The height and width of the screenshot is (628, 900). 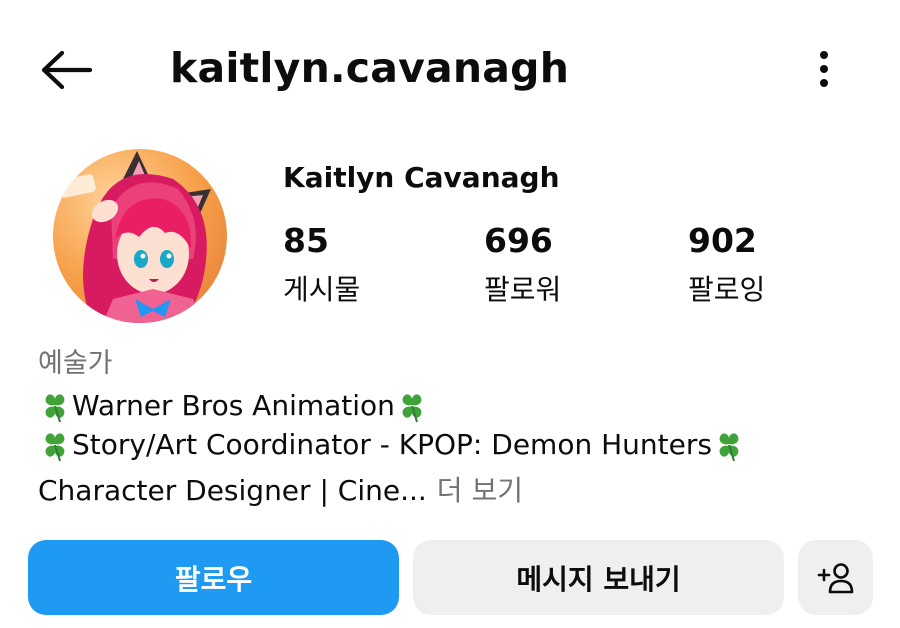 What do you see at coordinates (727, 289) in the screenshot?
I see `stat-following-label: 팔로잉` at bounding box center [727, 289].